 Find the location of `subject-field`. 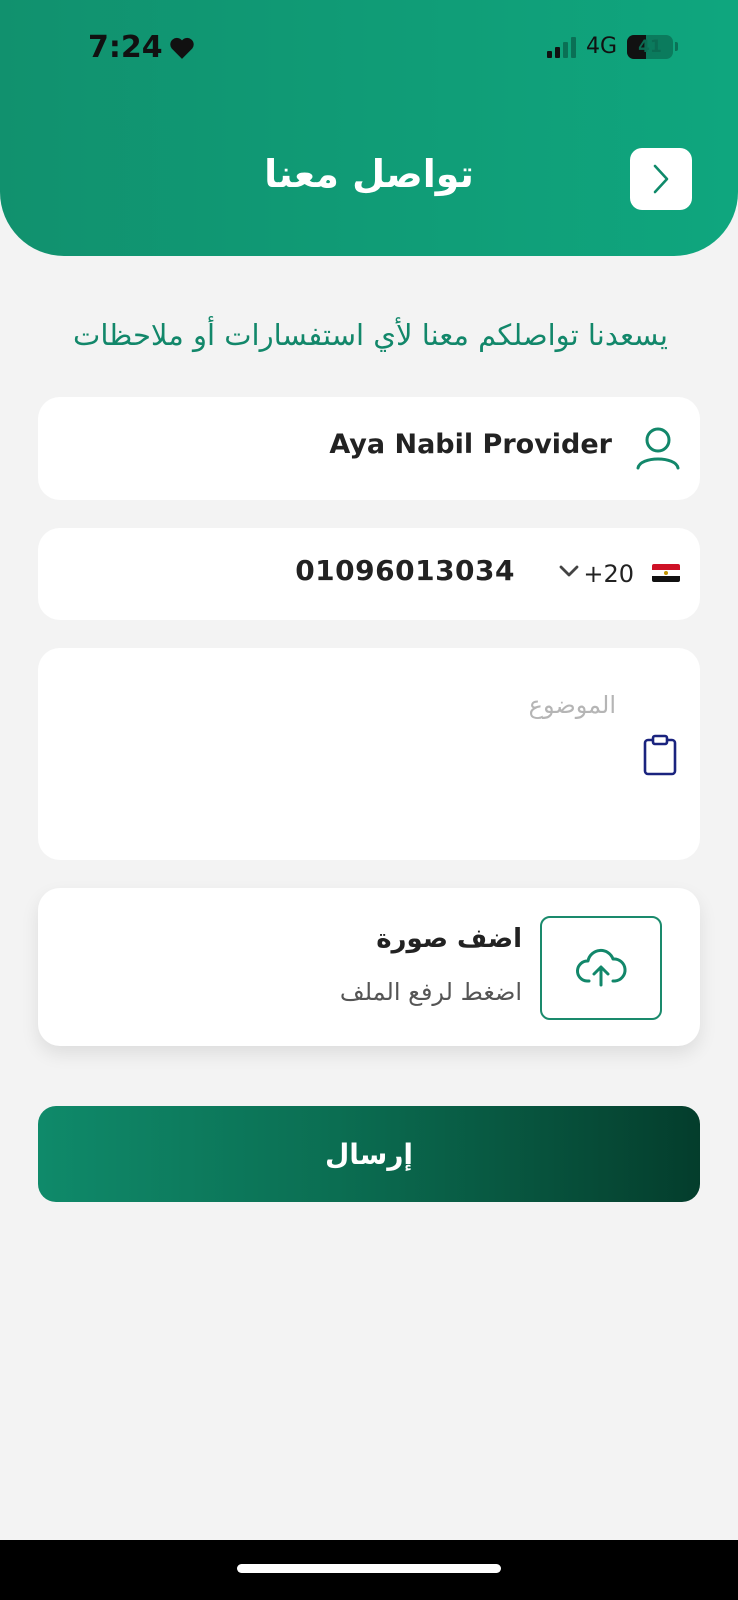

subject-field is located at coordinates (369, 754).